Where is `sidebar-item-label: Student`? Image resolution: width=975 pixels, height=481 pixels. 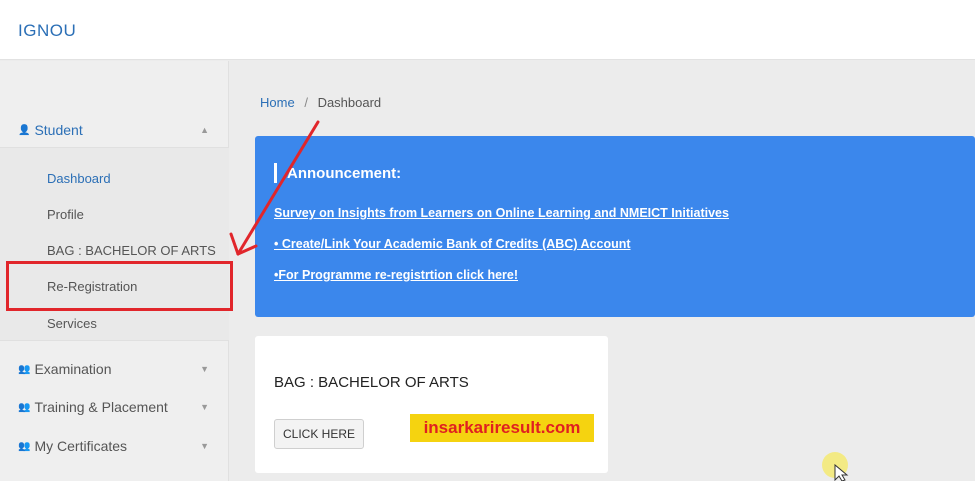 sidebar-item-label: Student is located at coordinates (58, 130).